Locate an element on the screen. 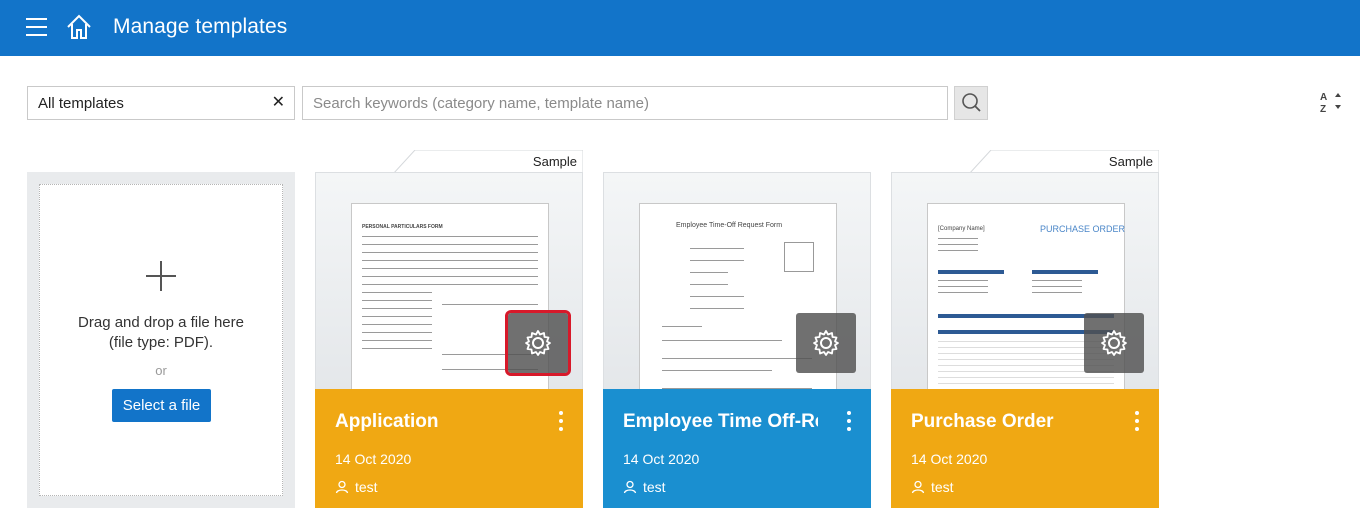  page-title: Manage templates is located at coordinates (200, 26).